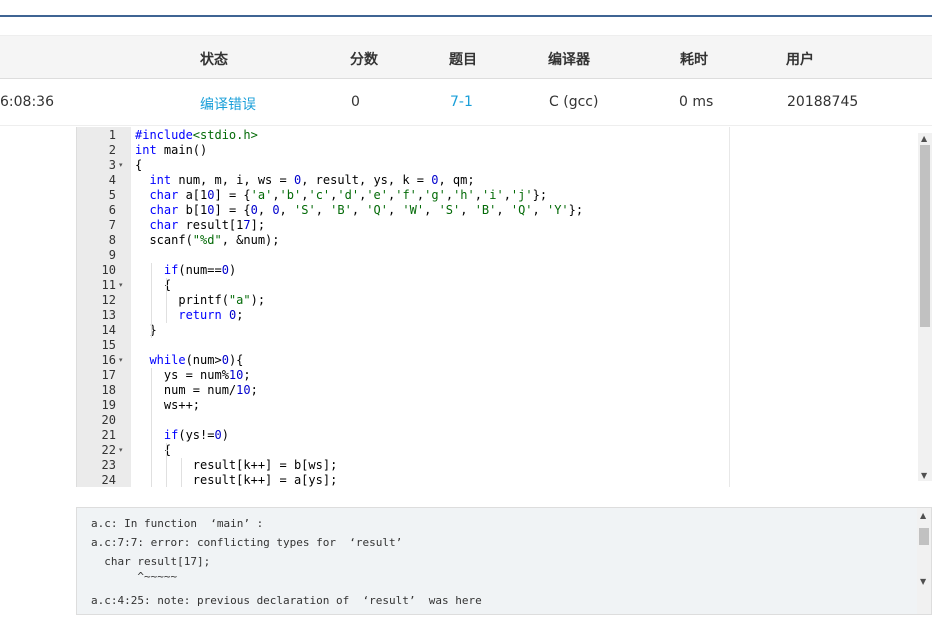 Image resolution: width=932 pixels, height=629 pixels. Describe the element at coordinates (108, 420) in the screenshot. I see `line-number: 20` at that location.